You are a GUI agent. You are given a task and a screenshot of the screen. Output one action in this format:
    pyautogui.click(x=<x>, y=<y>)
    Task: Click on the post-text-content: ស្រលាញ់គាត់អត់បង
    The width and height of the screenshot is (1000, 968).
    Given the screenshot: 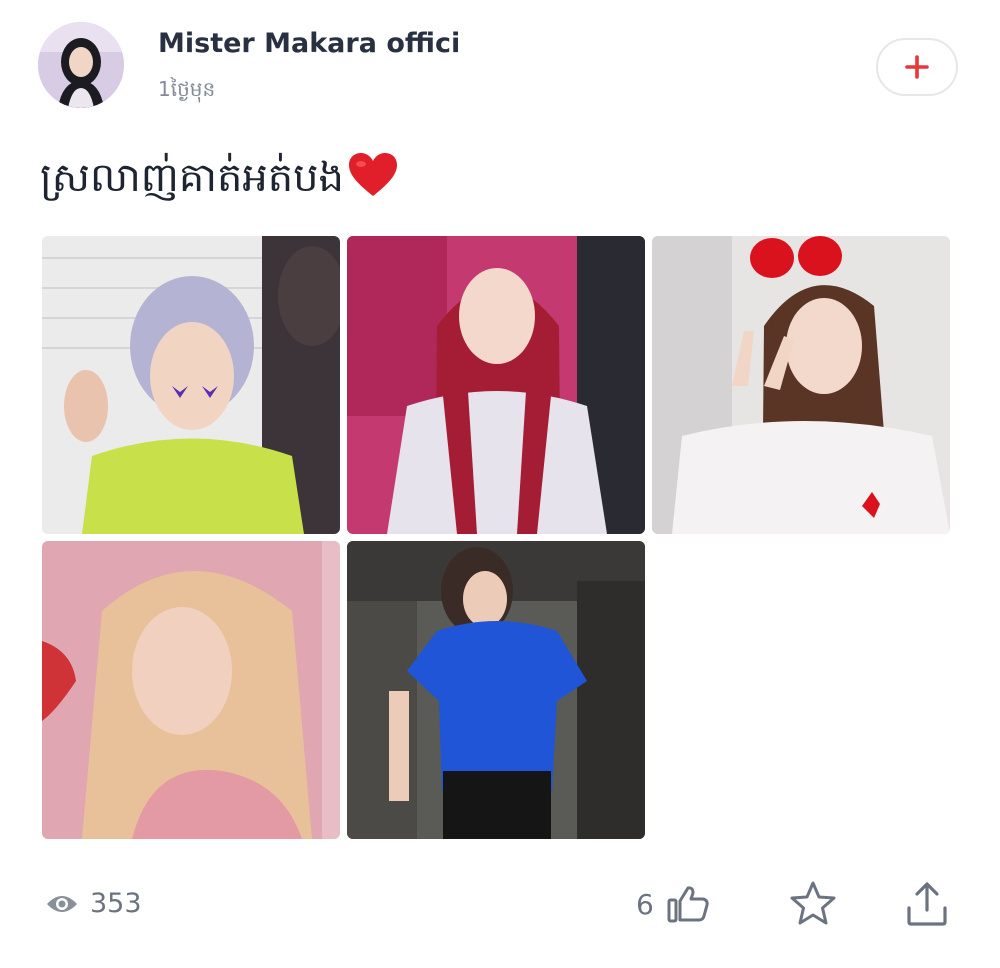 What is the action you would take?
    pyautogui.click(x=192, y=178)
    